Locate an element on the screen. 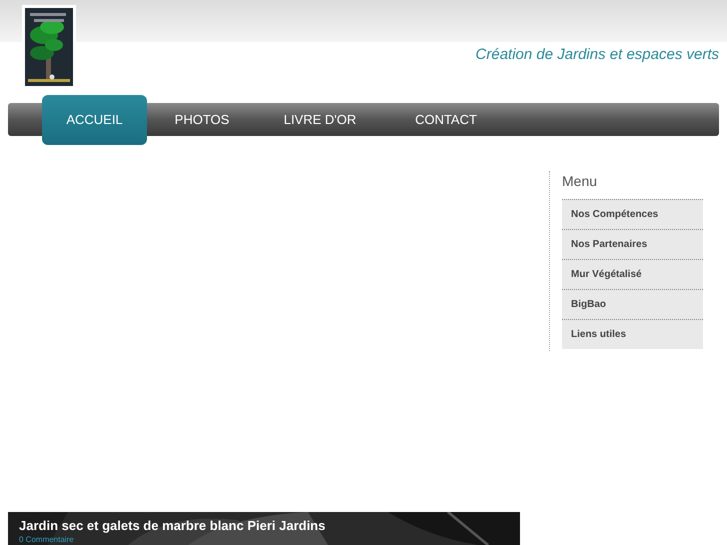  menu-link: Liens utiles is located at coordinates (632, 334).